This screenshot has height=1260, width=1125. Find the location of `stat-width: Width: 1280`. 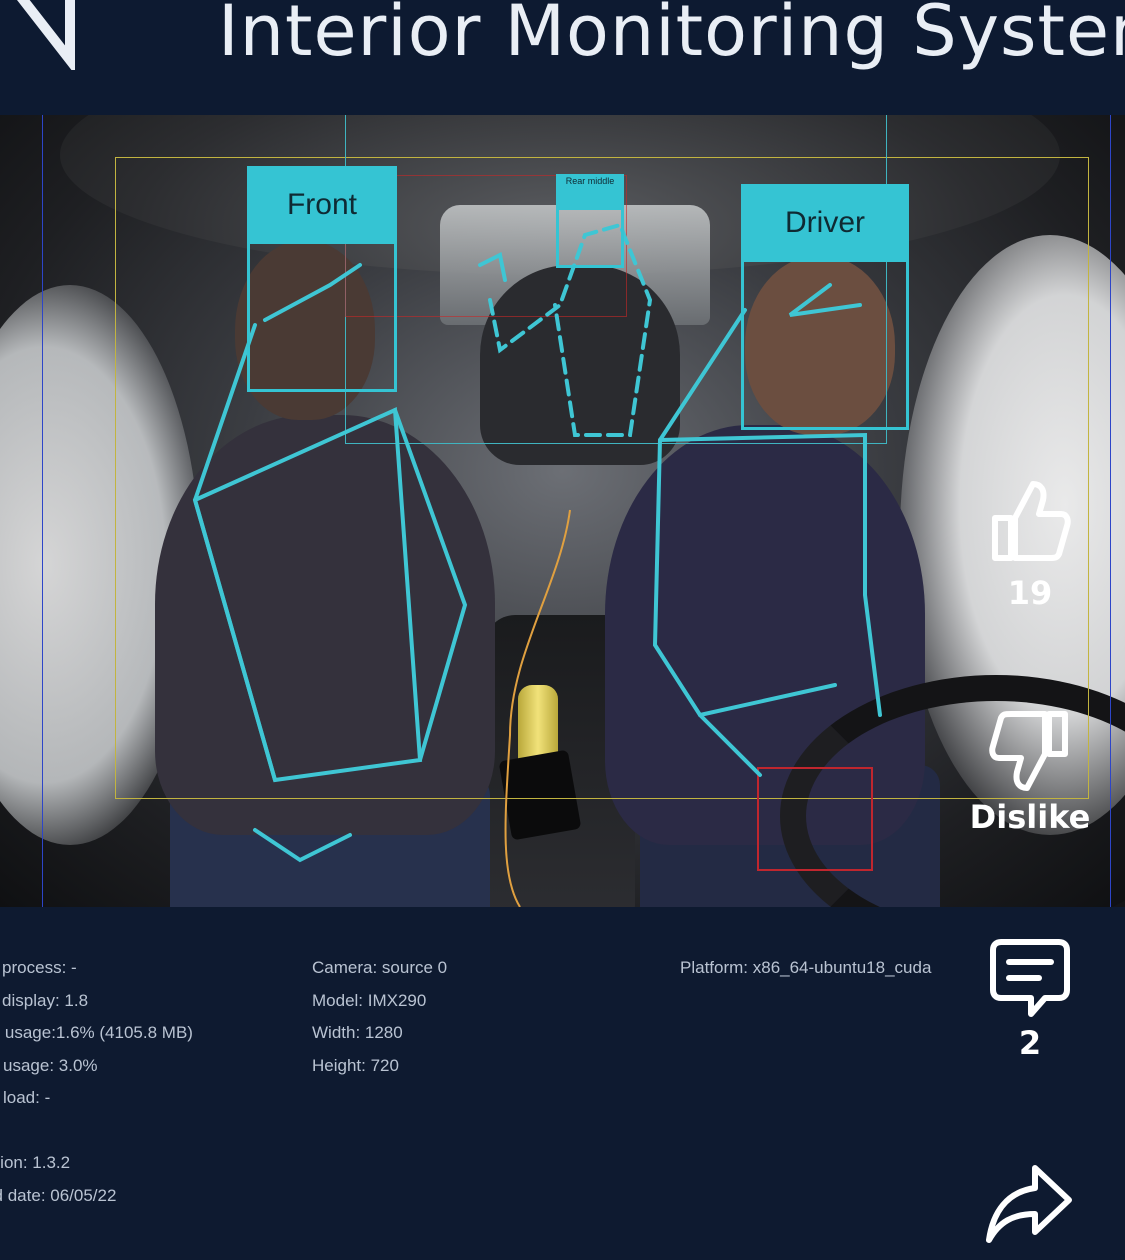

stat-width: Width: 1280 is located at coordinates (357, 1032).